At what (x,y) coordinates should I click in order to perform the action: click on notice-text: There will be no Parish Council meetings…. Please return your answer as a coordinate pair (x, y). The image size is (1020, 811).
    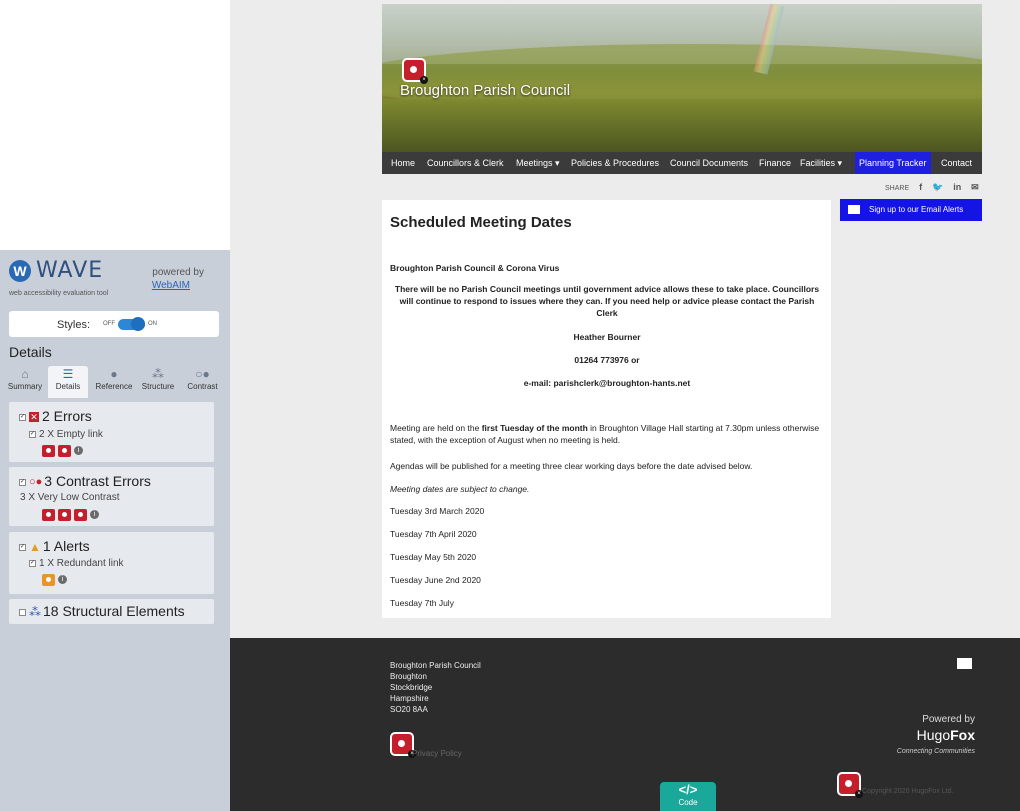
    Looking at the image, I should click on (607, 301).